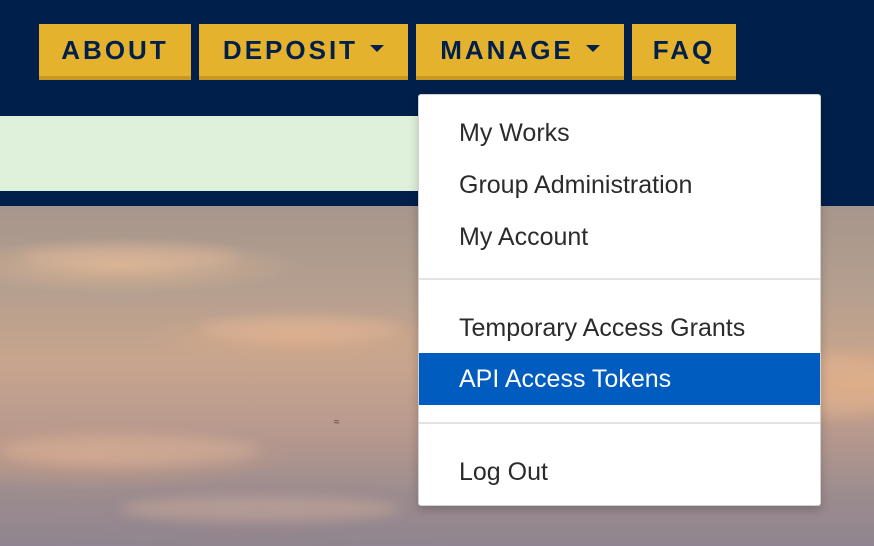 Image resolution: width=874 pixels, height=546 pixels. Describe the element at coordinates (507, 49) in the screenshot. I see `nav-manage-label: MANAGE` at that location.